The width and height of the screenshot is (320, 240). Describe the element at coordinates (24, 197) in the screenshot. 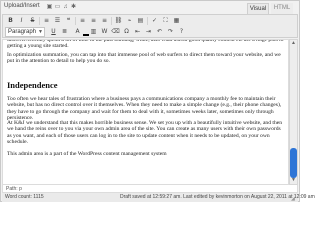

I see `word-count: Word count: 1115` at that location.